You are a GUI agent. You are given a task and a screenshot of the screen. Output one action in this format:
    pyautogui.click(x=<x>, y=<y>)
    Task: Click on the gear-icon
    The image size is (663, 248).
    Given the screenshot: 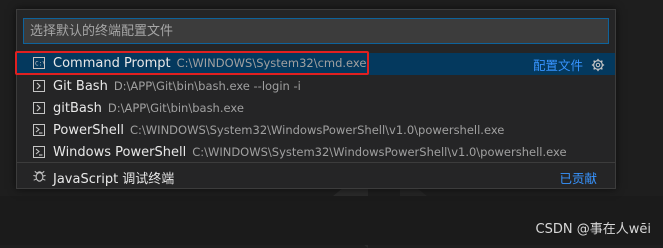 What is the action you would take?
    pyautogui.click(x=598, y=65)
    